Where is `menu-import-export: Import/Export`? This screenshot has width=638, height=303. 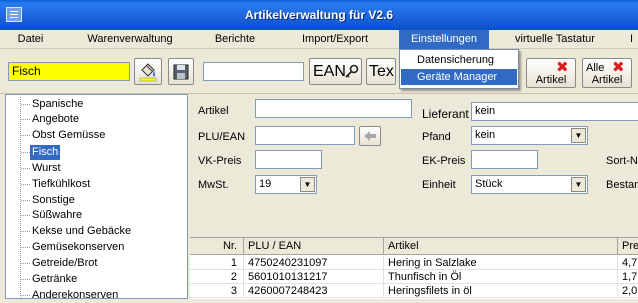
menu-import-export: Import/Export is located at coordinates (335, 39).